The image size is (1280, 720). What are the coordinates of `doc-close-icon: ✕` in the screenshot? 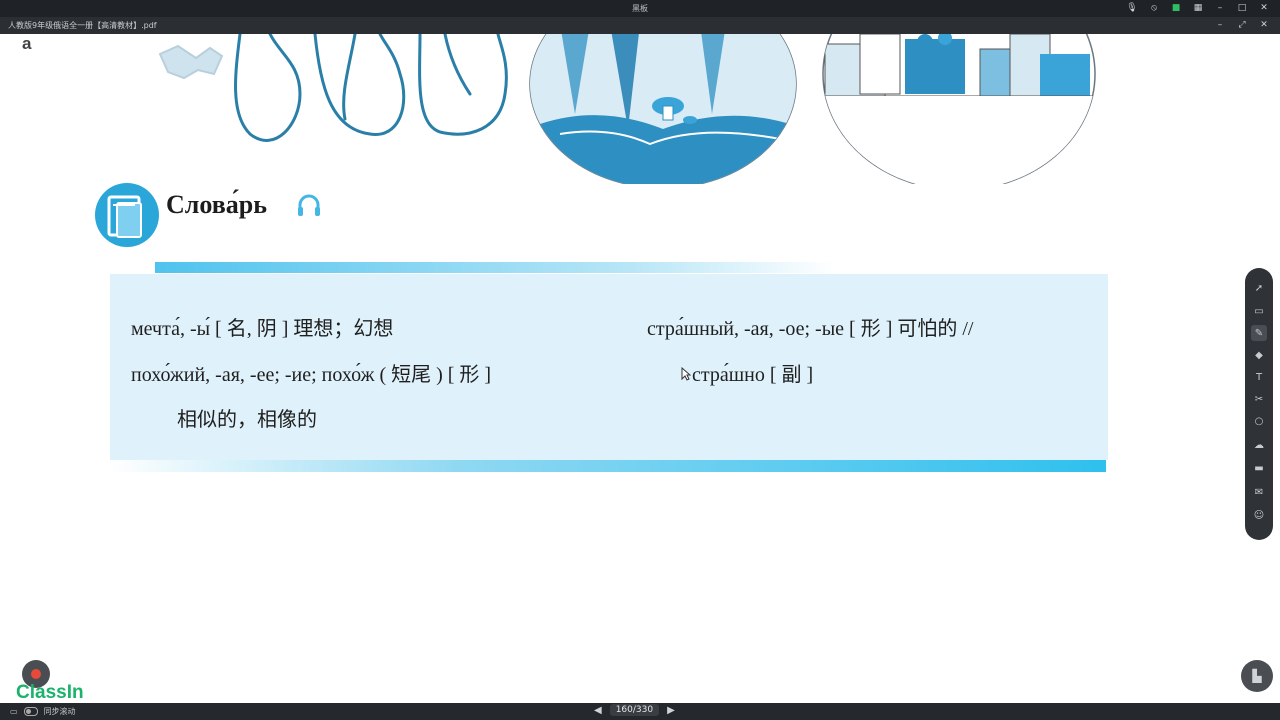 It's located at (1264, 25).